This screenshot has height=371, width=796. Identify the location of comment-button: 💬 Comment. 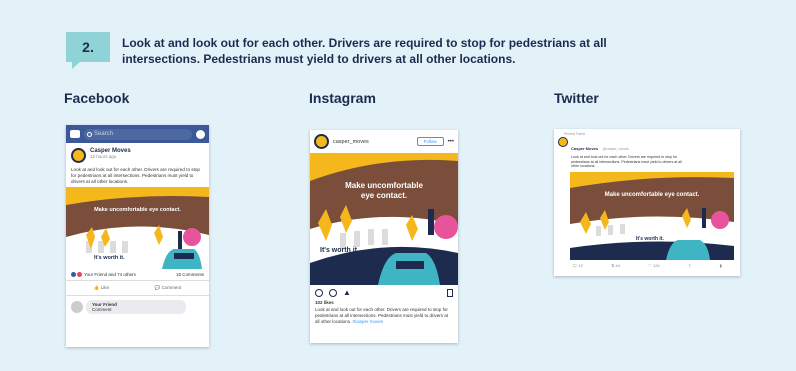
(168, 288).